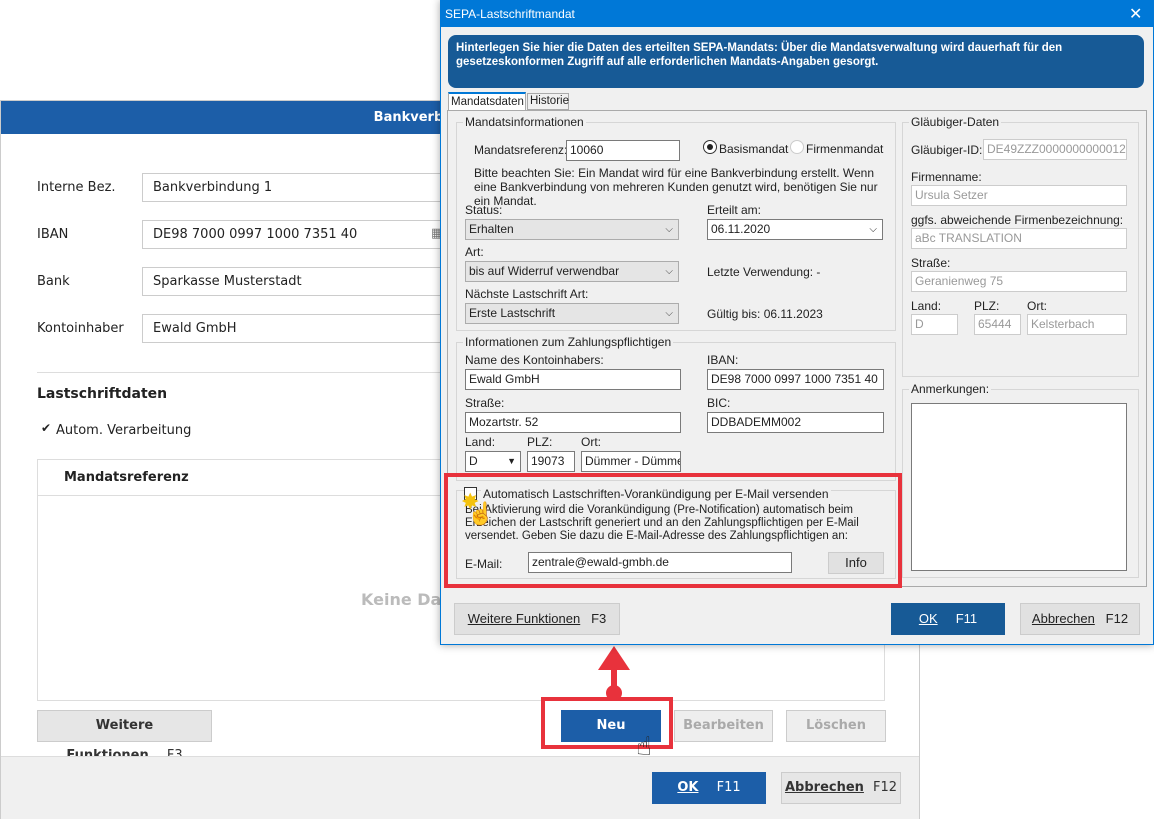 This screenshot has height=819, width=1154. What do you see at coordinates (795, 229) in the screenshot?
I see `erteilt-date-picker: 06.11.2020 ⌵` at bounding box center [795, 229].